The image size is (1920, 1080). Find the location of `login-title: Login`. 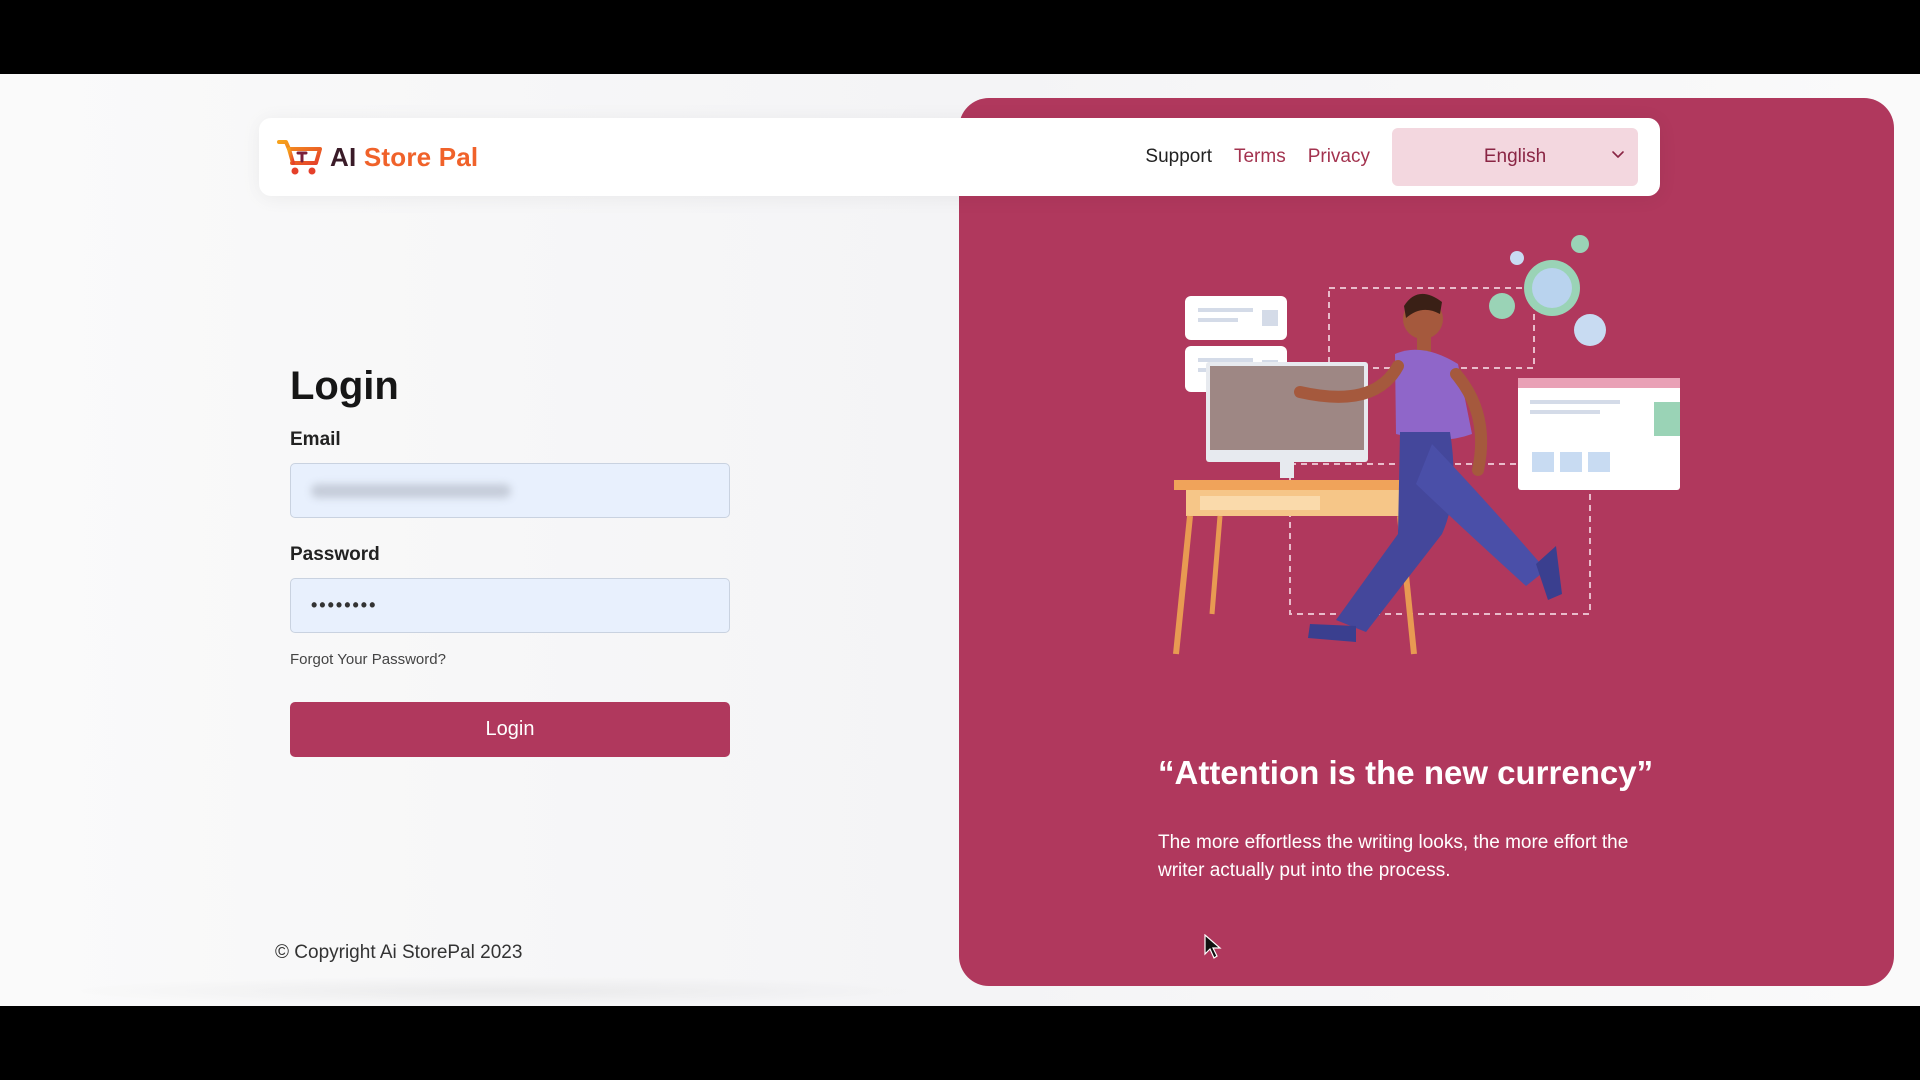

login-title: Login is located at coordinates (344, 386).